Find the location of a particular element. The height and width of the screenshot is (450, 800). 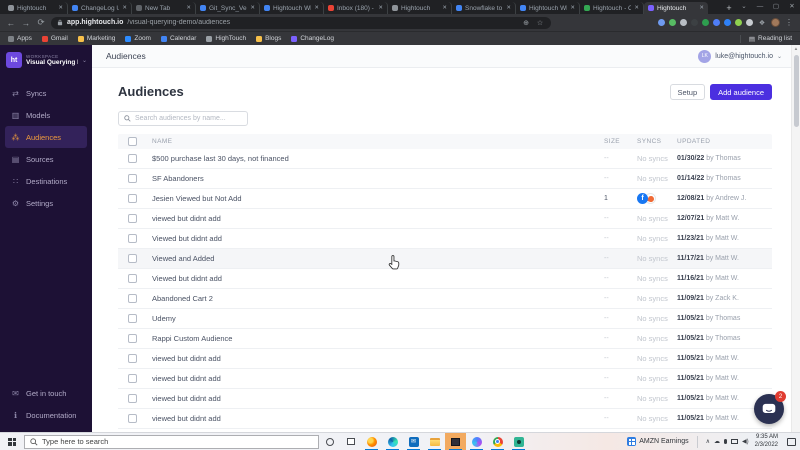

browser-tab: Hightouch - Ca... ✕ is located at coordinates (612, 8).